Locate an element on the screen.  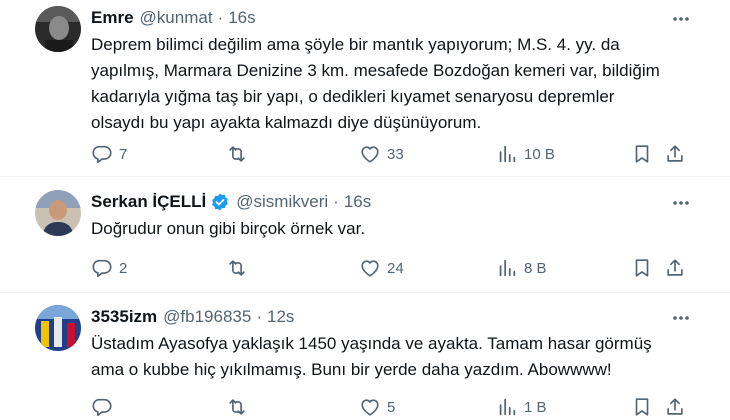
reply-count: 7 is located at coordinates (123, 154).